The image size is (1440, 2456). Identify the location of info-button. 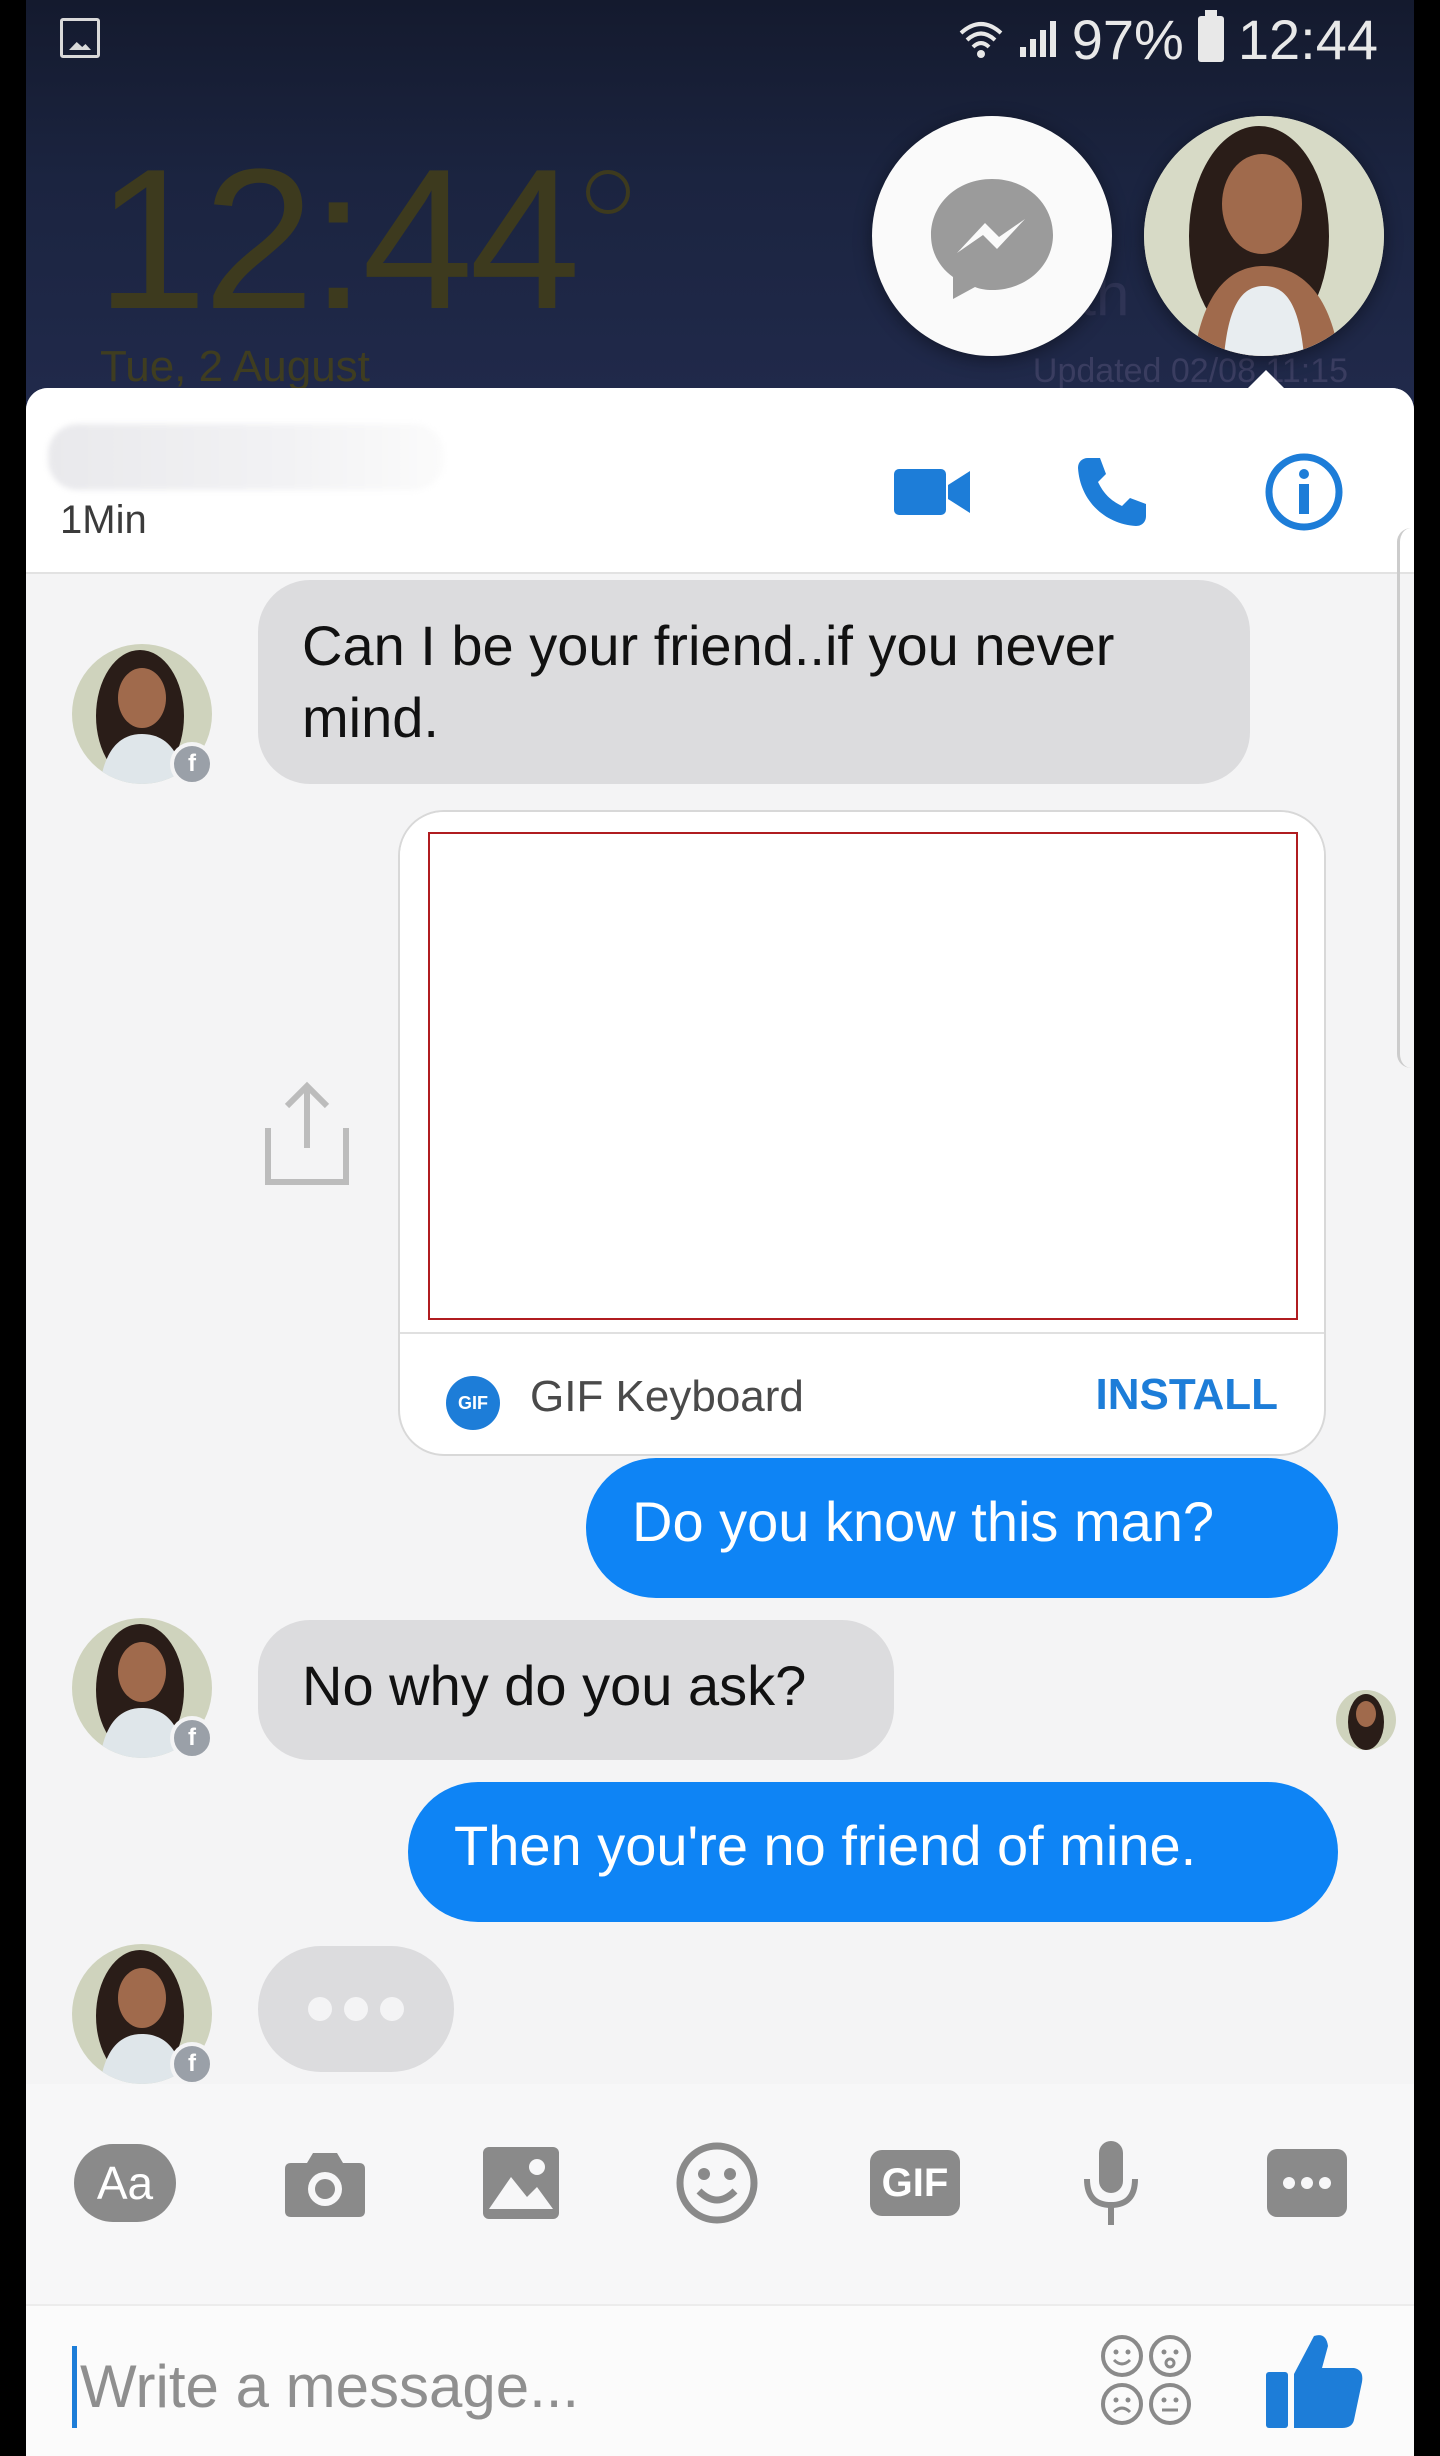
(1304, 492).